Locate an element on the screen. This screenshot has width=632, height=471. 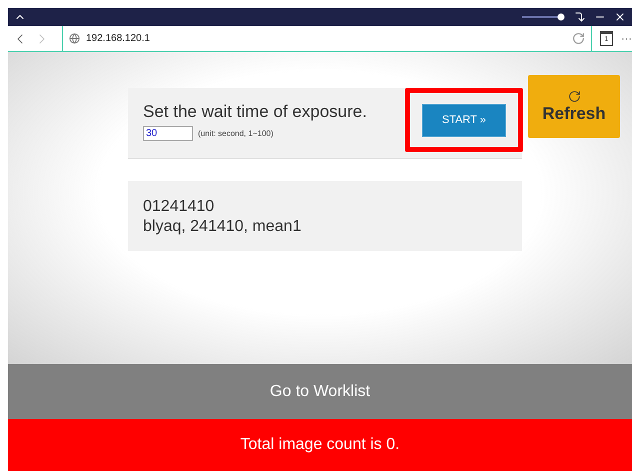
arrow-icon is located at coordinates (580, 17).